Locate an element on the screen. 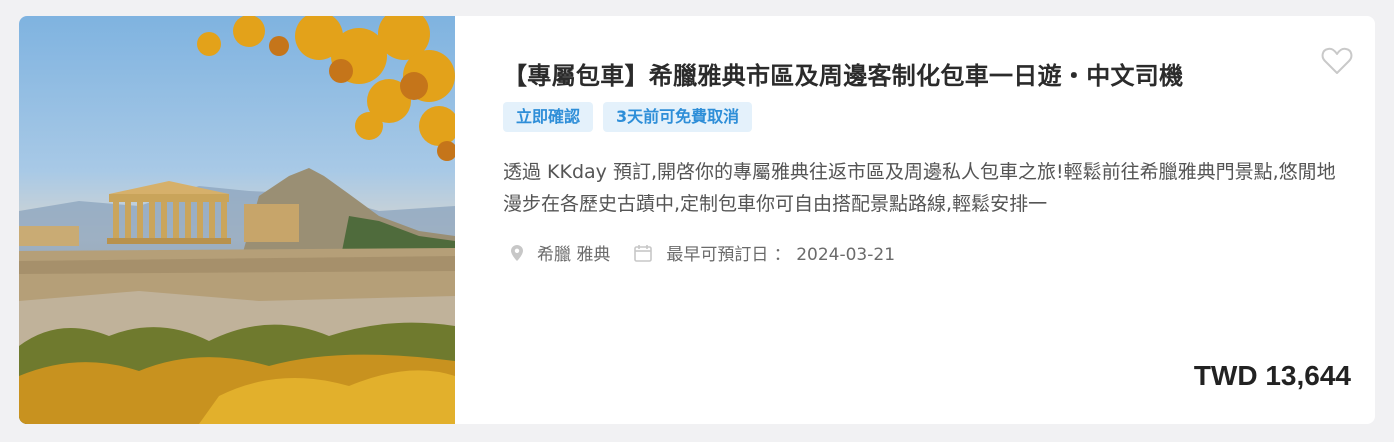  tag-free-cancel: 3天前可免費取消 is located at coordinates (678, 117).